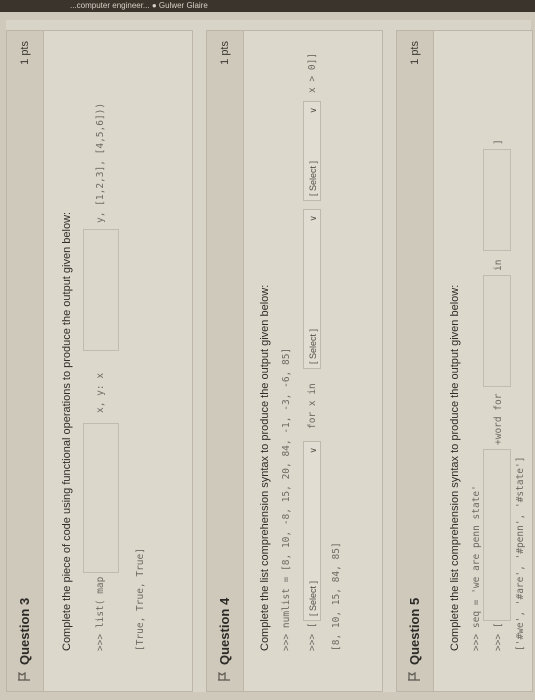  I want to click on q4-select-3-value: [ Select ], so click(313, 178).